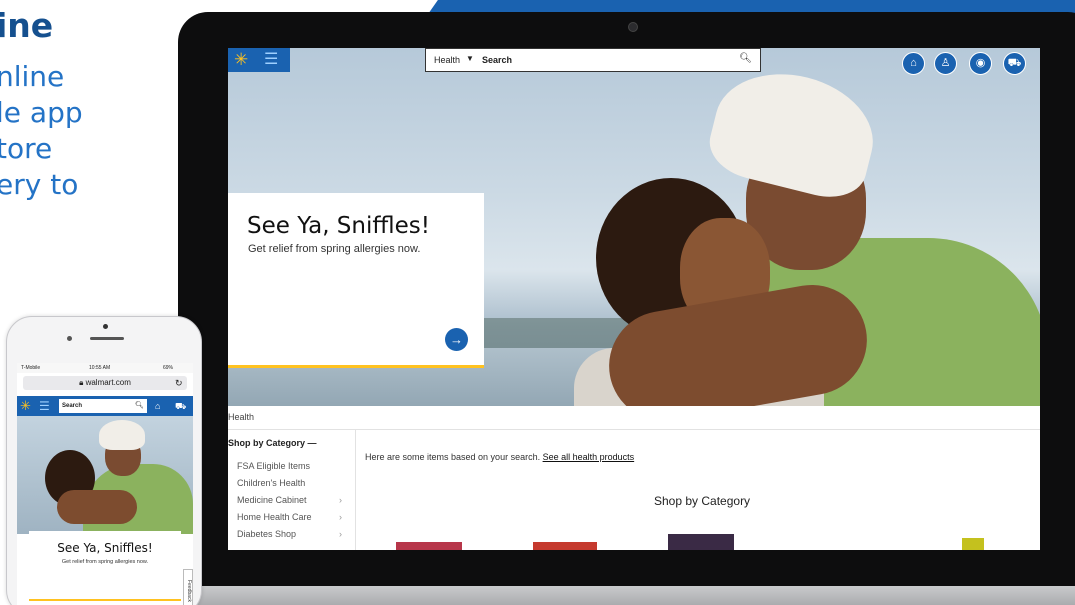 Image resolution: width=1075 pixels, height=605 pixels. Describe the element at coordinates (241, 417) in the screenshot. I see `breadcrumb: Health` at that location.